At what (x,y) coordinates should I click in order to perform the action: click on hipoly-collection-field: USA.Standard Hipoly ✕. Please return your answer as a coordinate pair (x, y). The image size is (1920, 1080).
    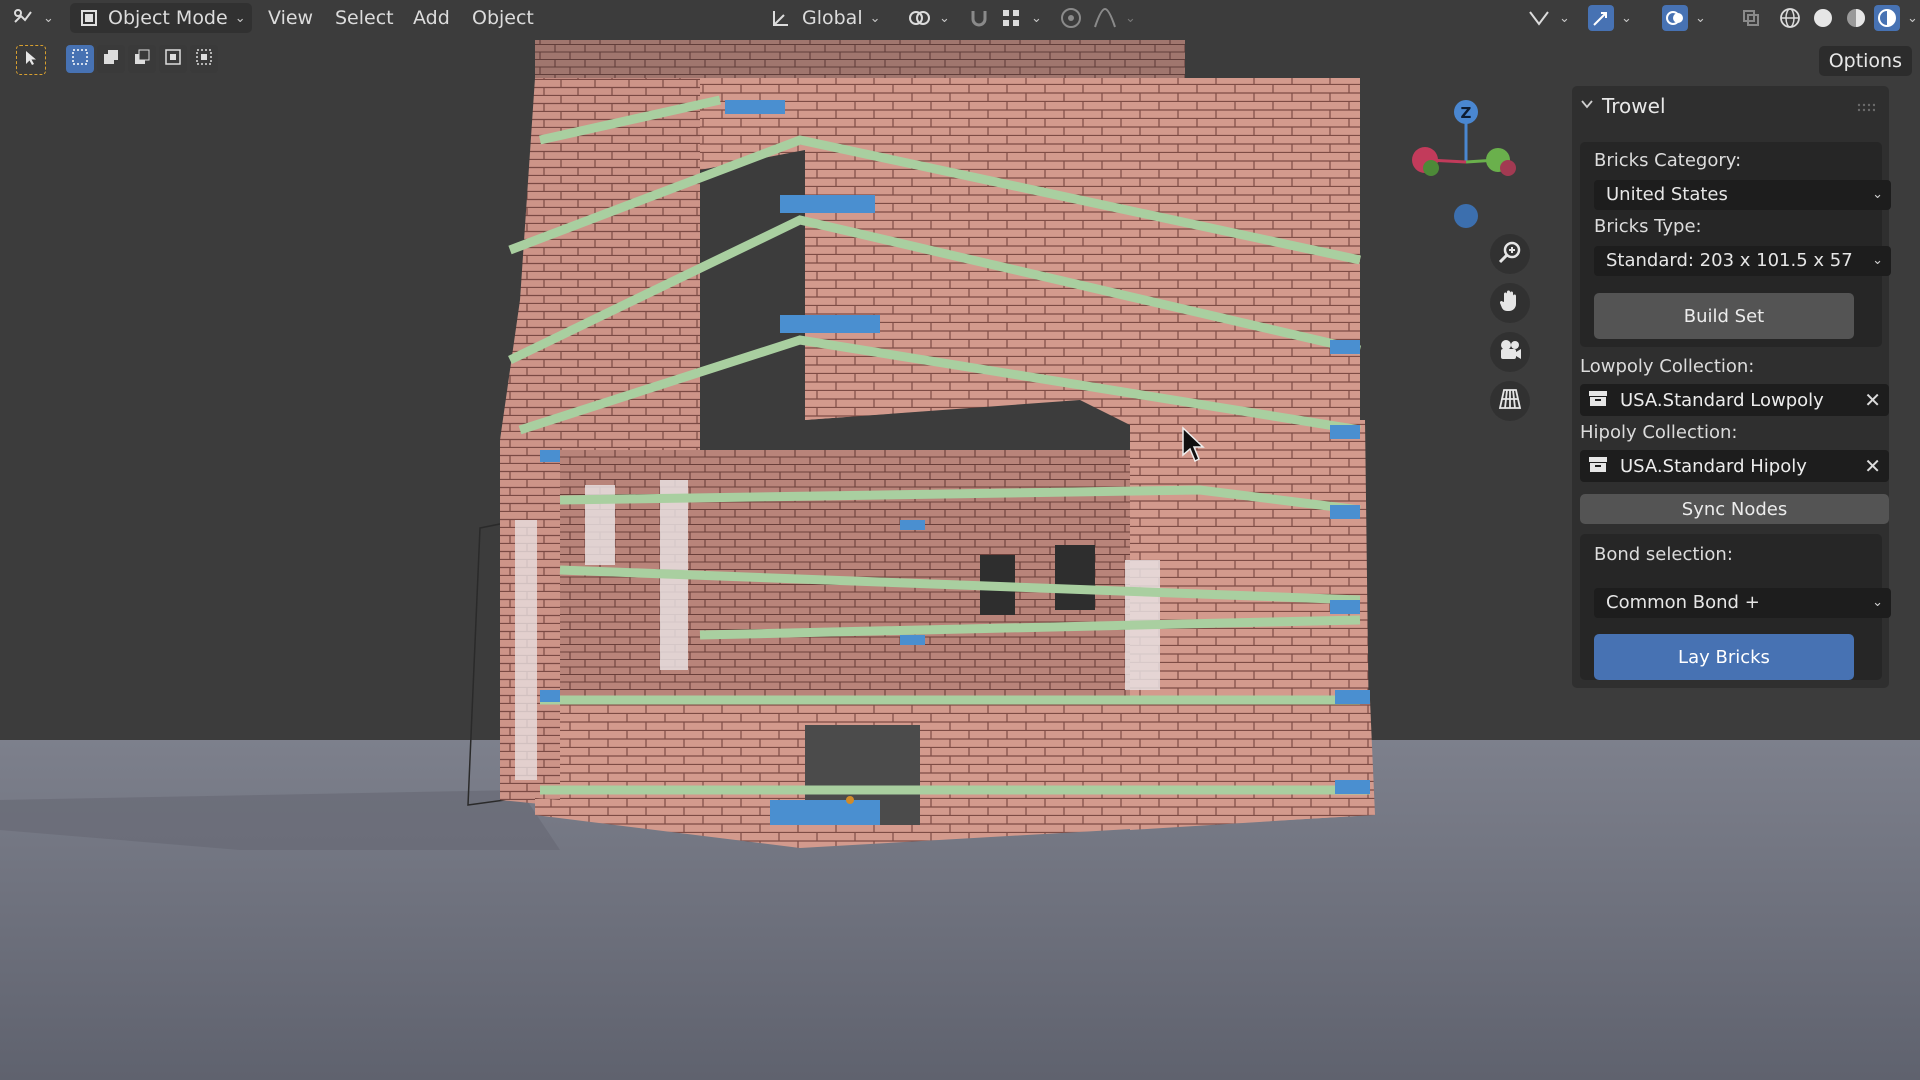
    Looking at the image, I should click on (1734, 466).